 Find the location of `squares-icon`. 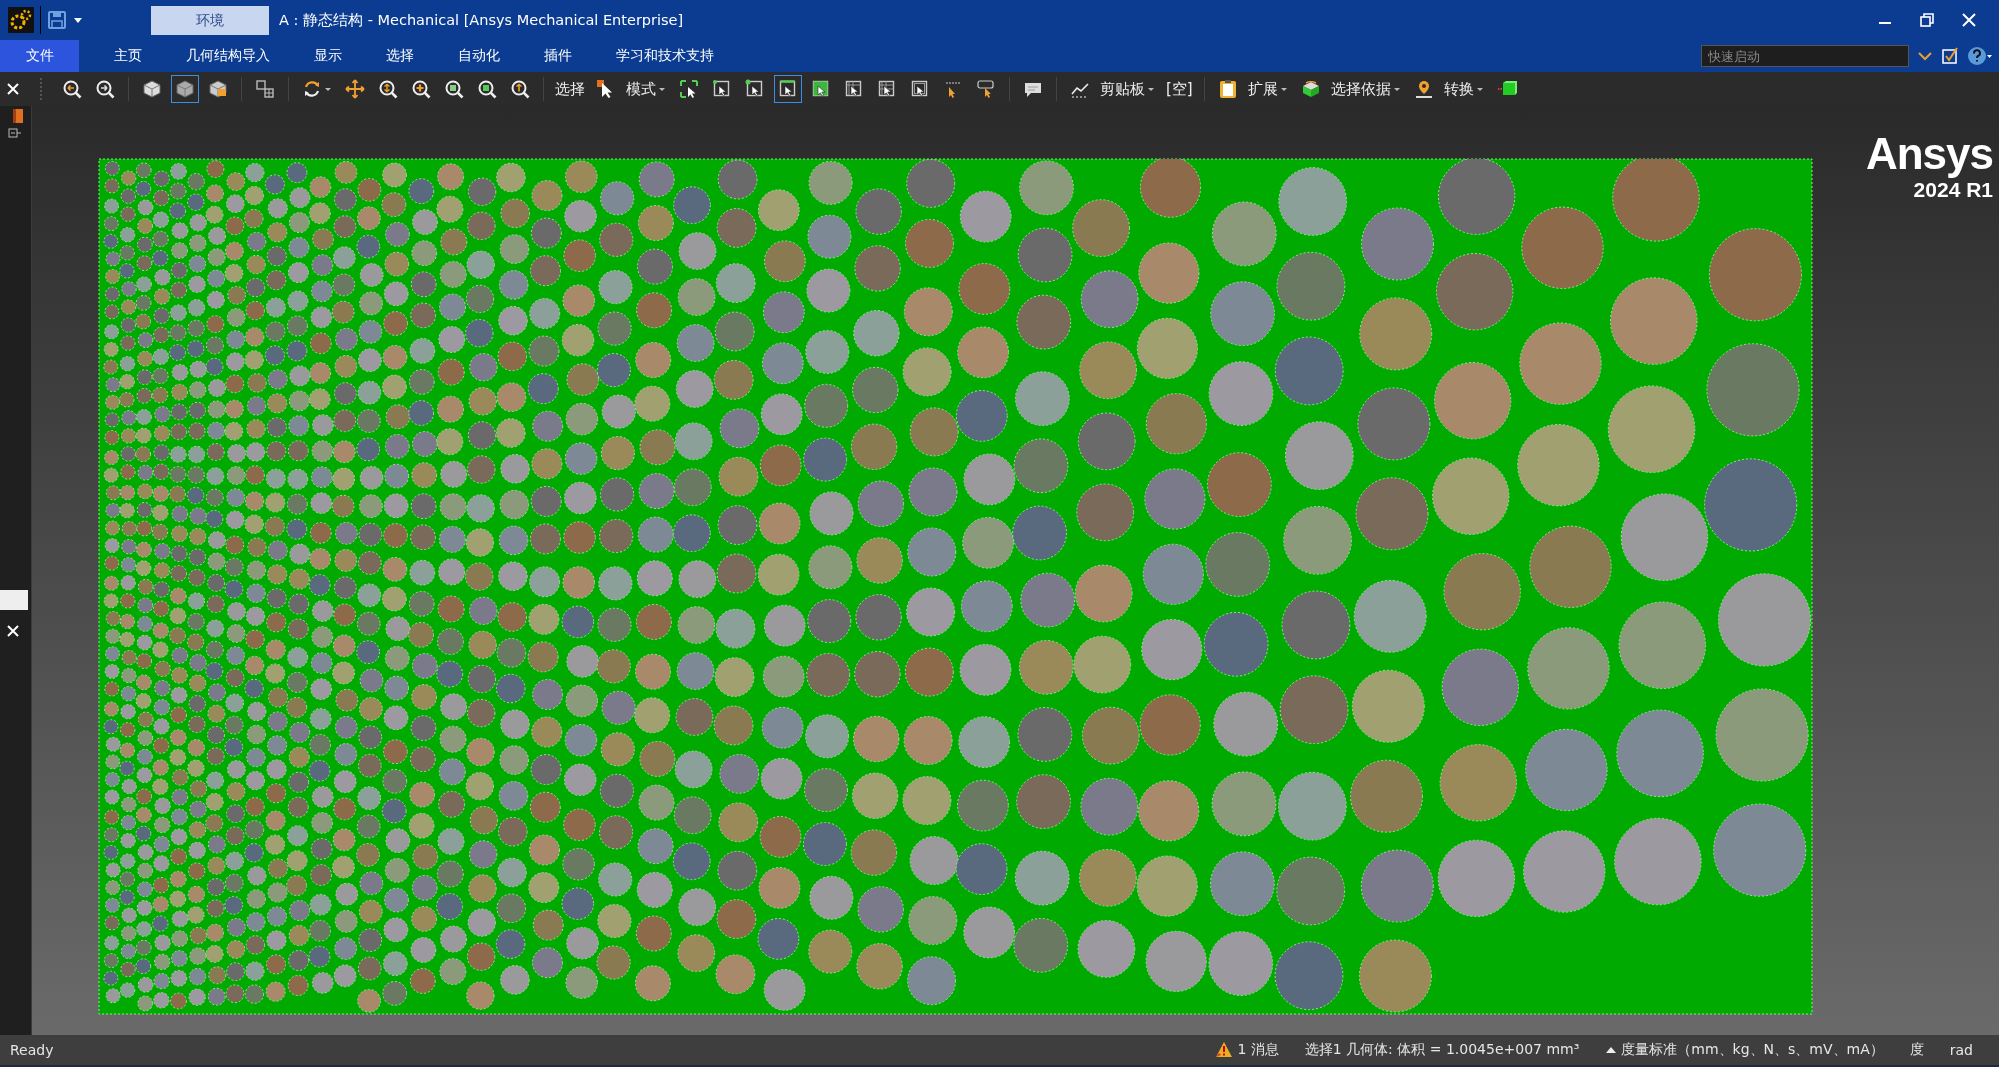

squares-icon is located at coordinates (265, 89).